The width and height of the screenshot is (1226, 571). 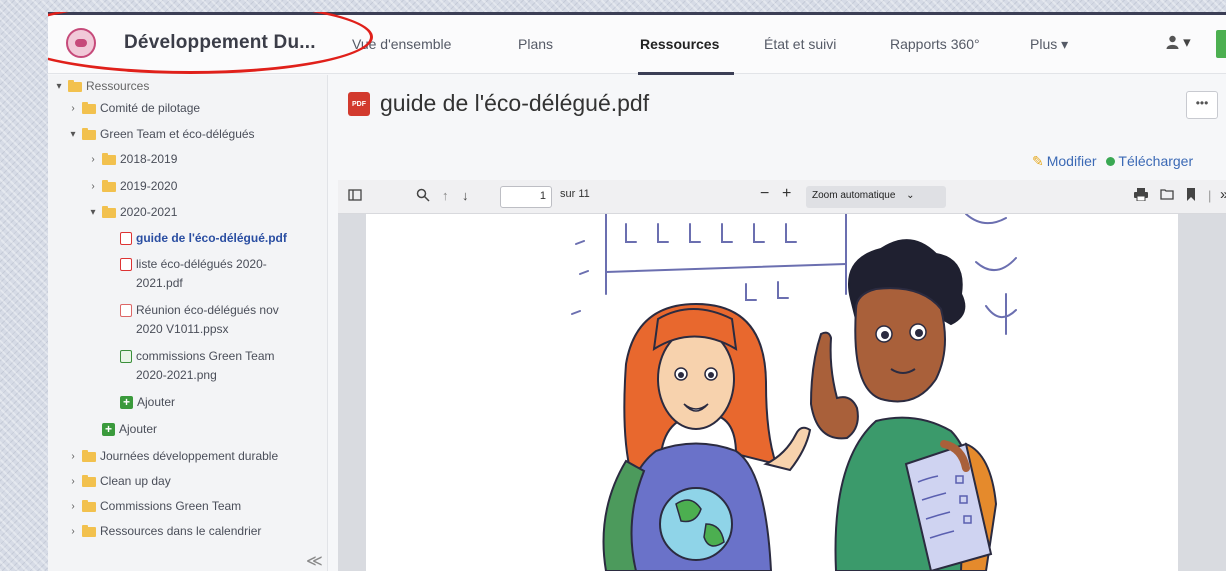 What do you see at coordinates (1072, 161) in the screenshot?
I see `edit-link: Modifier` at bounding box center [1072, 161].